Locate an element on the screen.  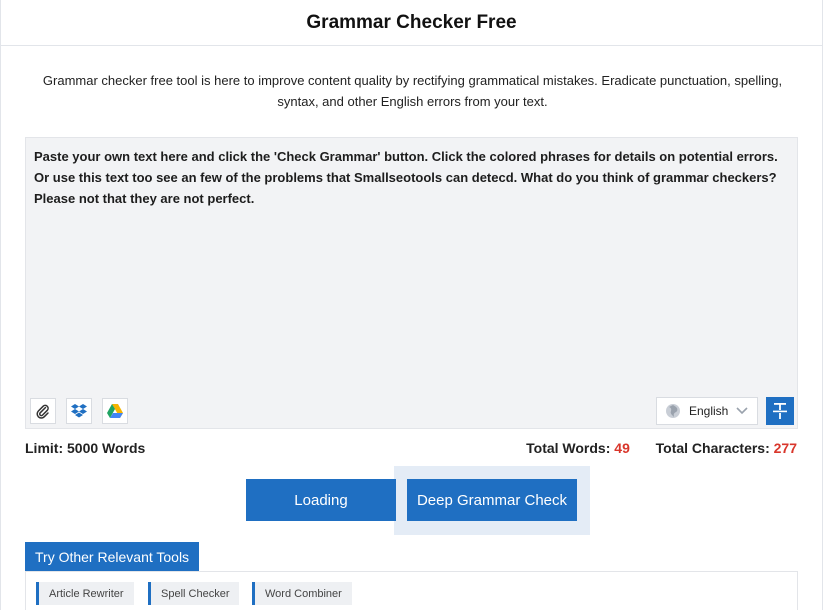
check-grammar-button: Loading is located at coordinates (321, 500).